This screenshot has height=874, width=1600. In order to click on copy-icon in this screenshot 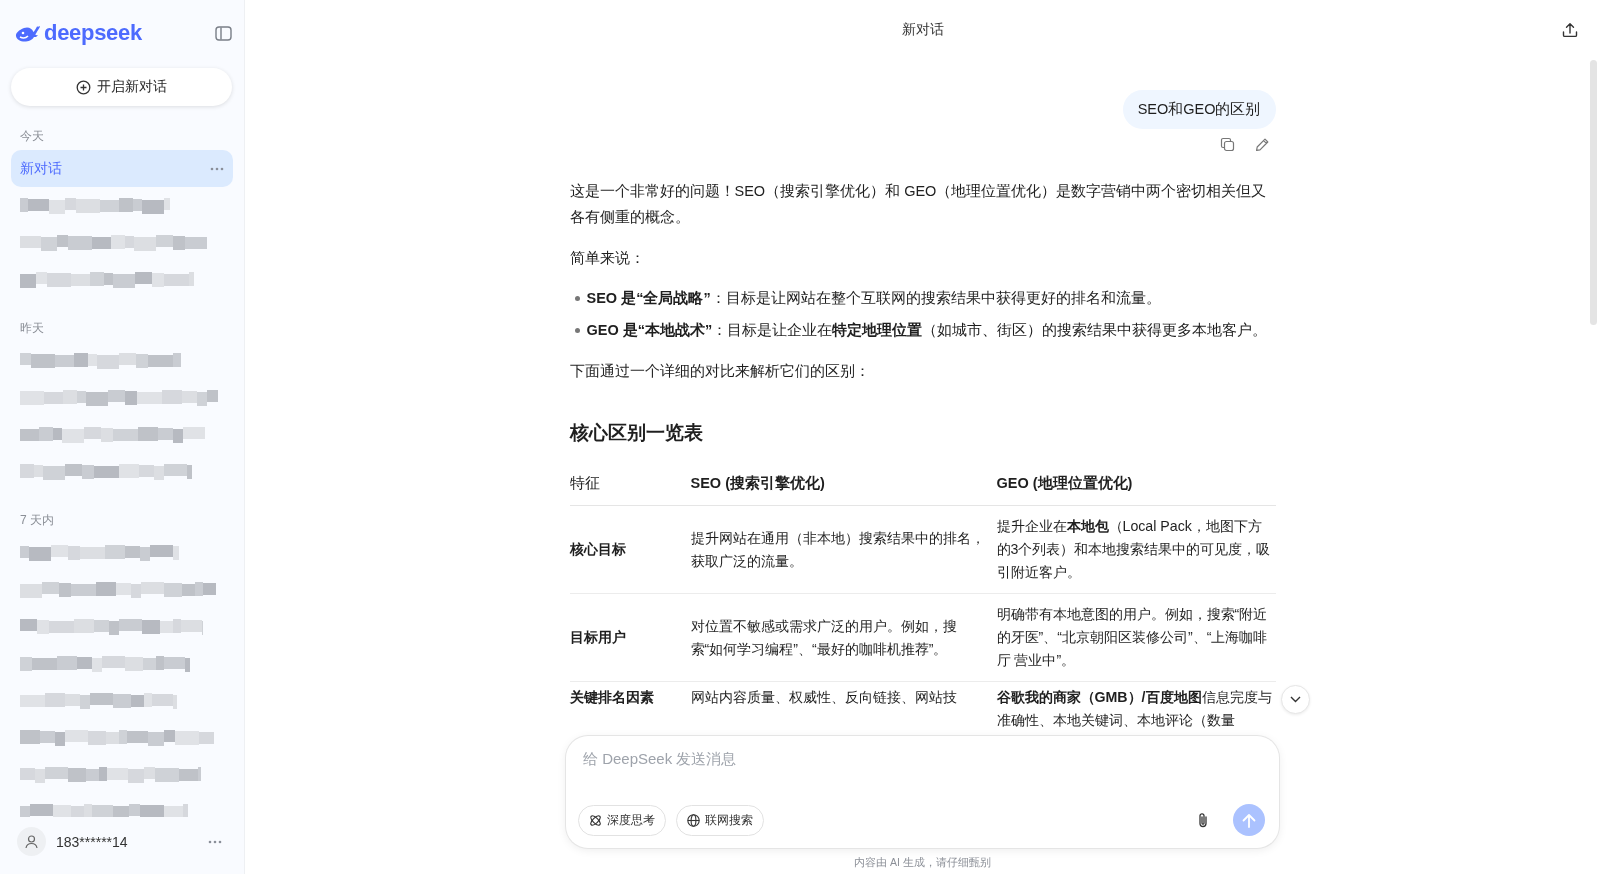, I will do `click(1227, 144)`.